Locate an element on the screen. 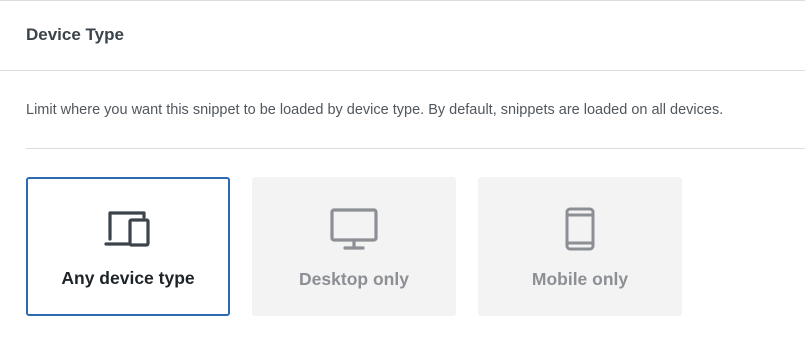  option-label: Mobile only is located at coordinates (580, 279).